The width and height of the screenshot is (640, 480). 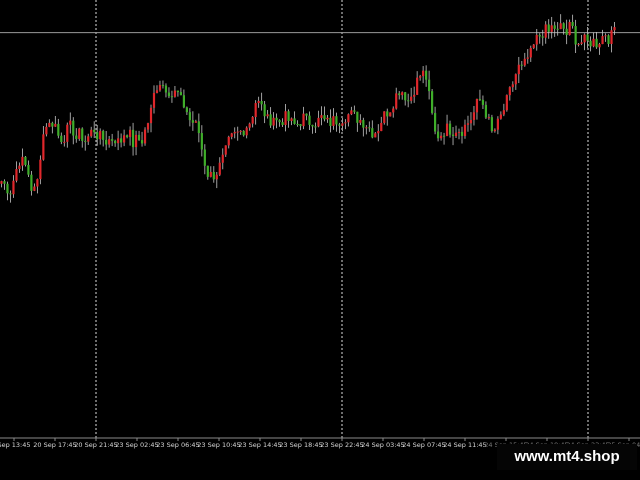 What do you see at coordinates (567, 457) in the screenshot?
I see `watermark-logo: www.mt4.shop` at bounding box center [567, 457].